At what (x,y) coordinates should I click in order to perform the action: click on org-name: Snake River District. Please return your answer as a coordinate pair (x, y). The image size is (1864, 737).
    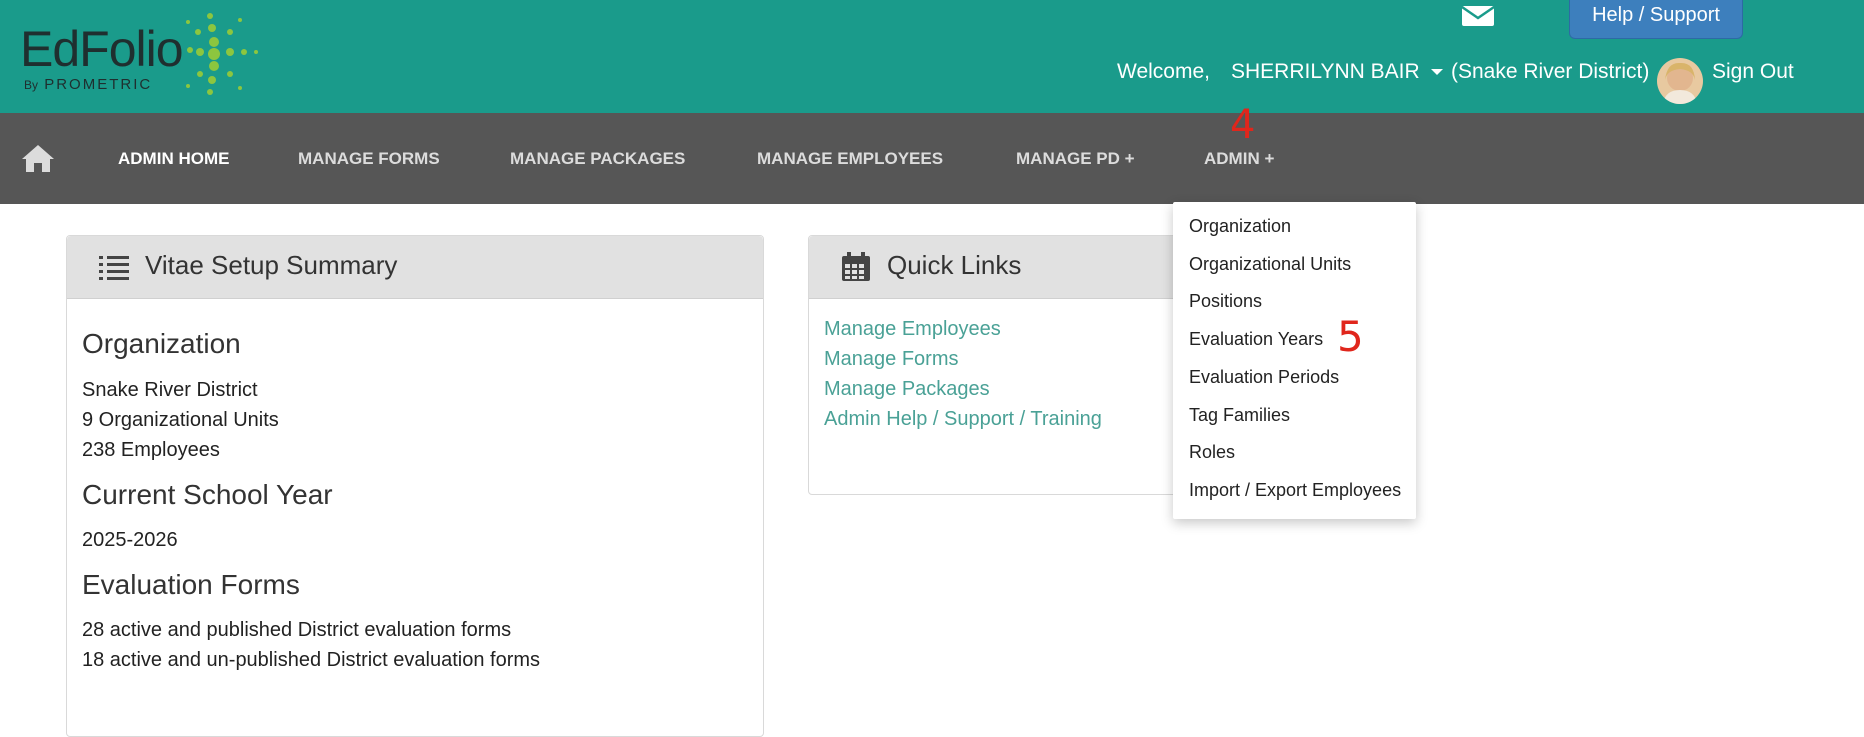
    Looking at the image, I should click on (170, 390).